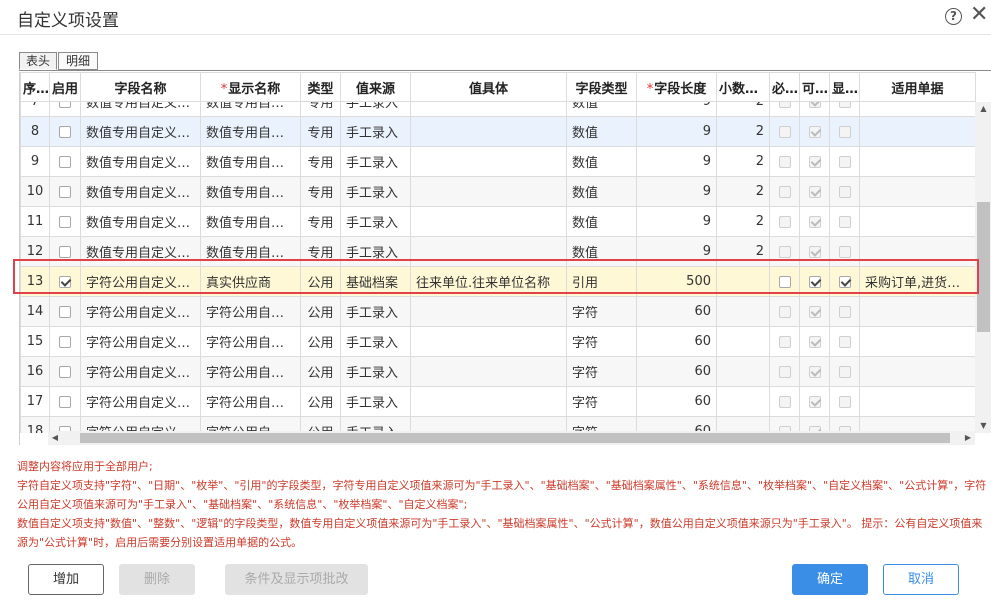  Describe the element at coordinates (140, 161) in the screenshot. I see `field-name-cell: 数值专用自定义项9` at that location.